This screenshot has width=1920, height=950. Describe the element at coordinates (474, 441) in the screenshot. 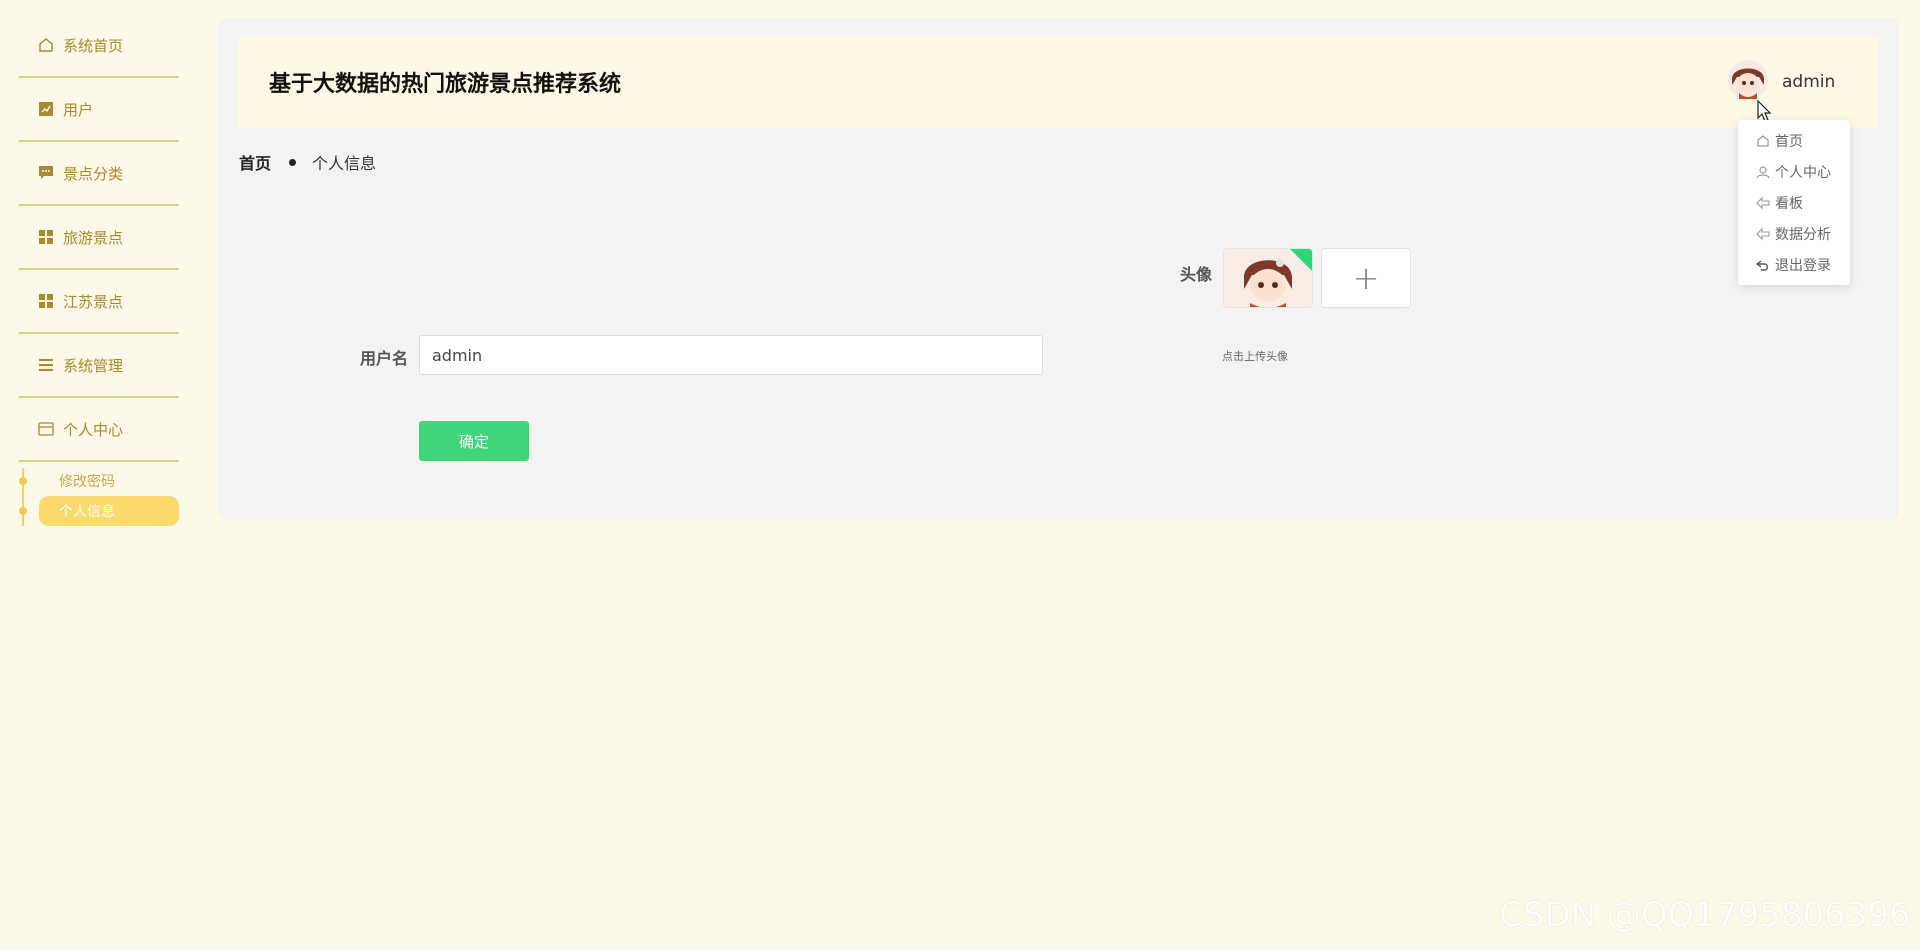

I see `confirm-button: 确定` at that location.